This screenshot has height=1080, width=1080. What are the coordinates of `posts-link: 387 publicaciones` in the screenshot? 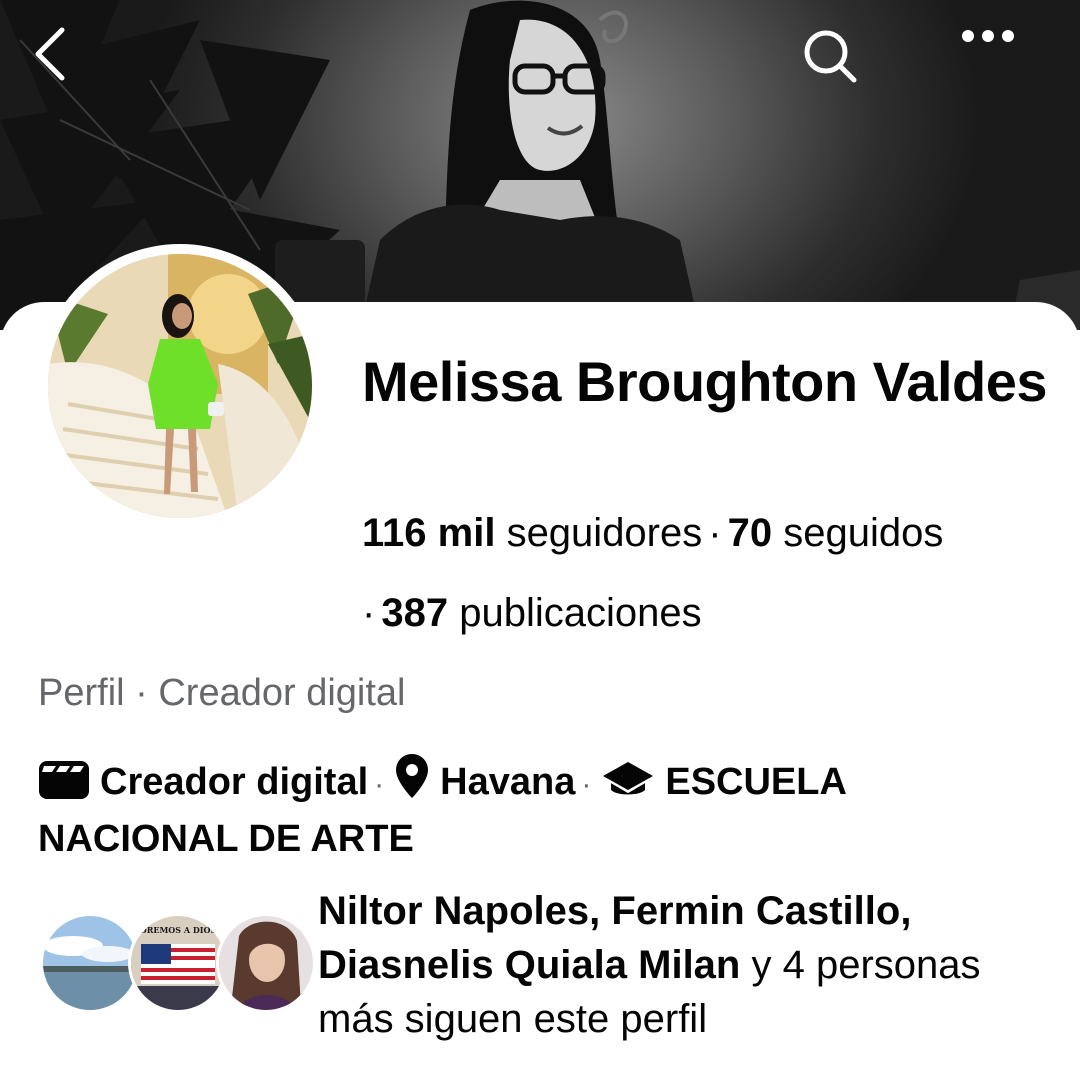 It's located at (541, 613).